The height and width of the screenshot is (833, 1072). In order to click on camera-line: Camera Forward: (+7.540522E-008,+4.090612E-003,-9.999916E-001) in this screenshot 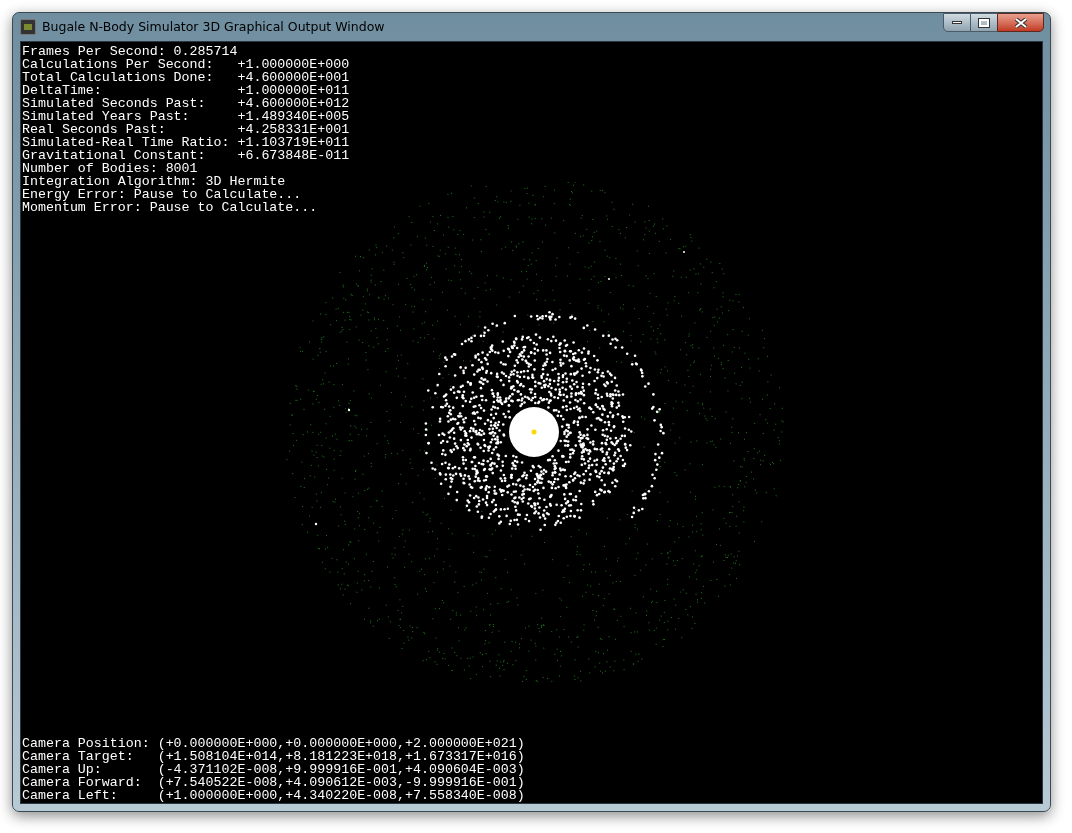, I will do `click(274, 782)`.